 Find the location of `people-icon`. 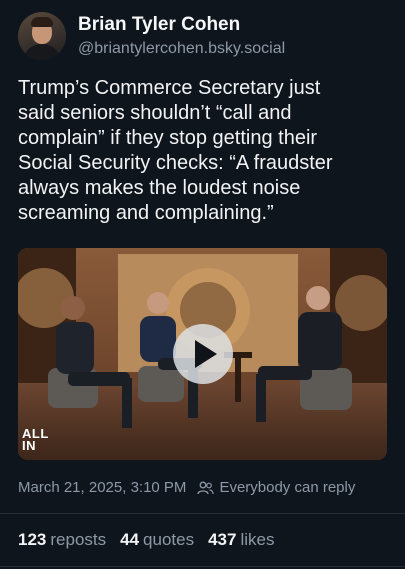

people-icon is located at coordinates (206, 487).